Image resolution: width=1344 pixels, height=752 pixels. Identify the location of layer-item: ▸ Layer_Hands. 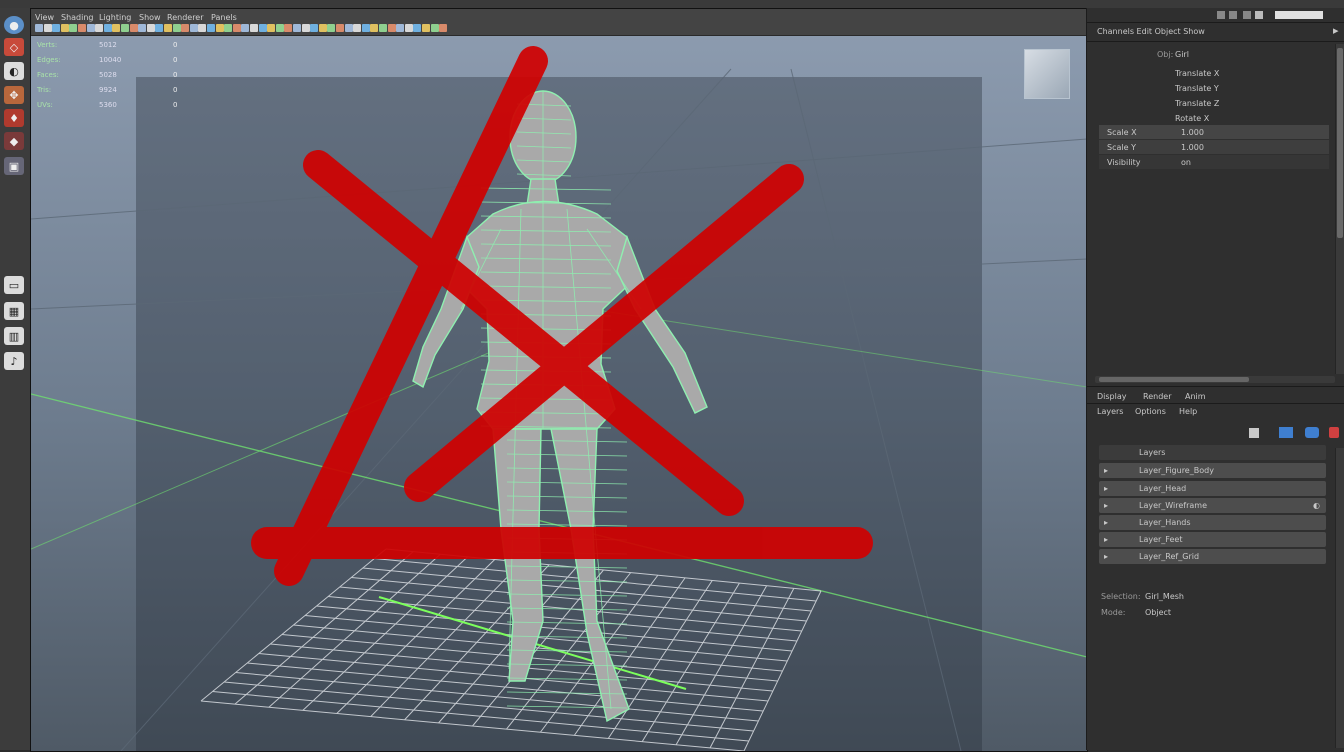
(1212, 522).